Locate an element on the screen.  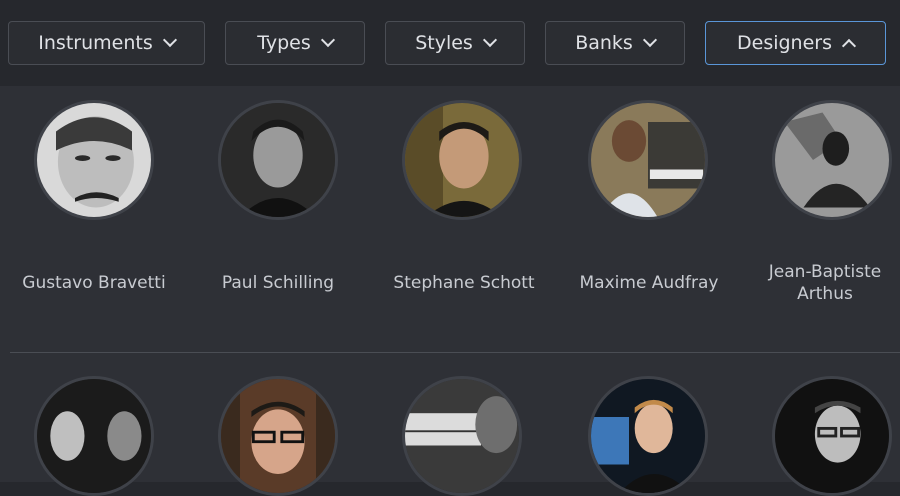
designers-filter-button: Designers is located at coordinates (795, 43).